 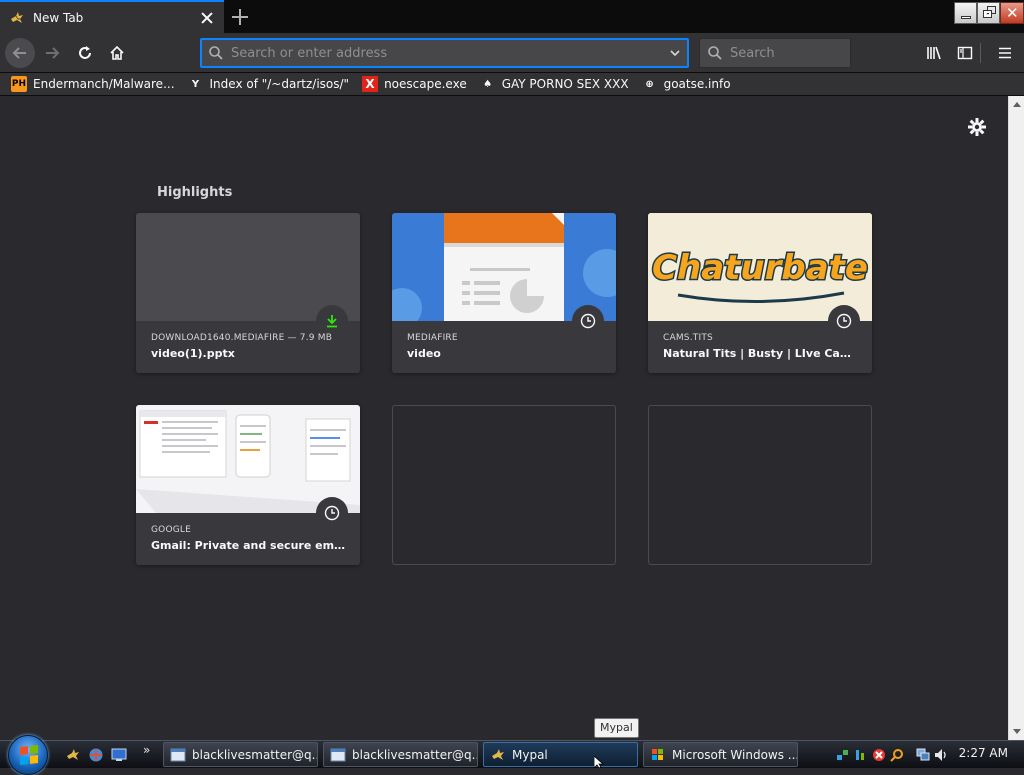 I want to click on library-button, so click(x=934, y=53).